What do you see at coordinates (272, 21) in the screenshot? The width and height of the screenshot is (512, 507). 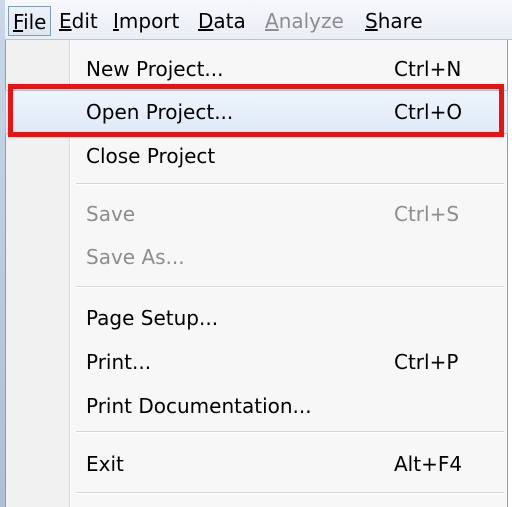 I see `menu-analyze-mnemonic: A` at bounding box center [272, 21].